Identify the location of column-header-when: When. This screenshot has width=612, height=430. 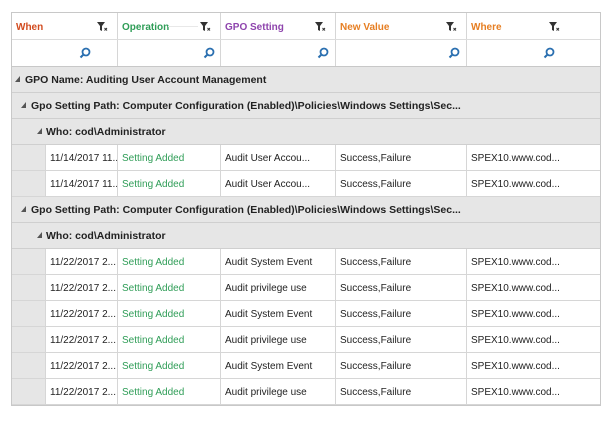
(65, 26).